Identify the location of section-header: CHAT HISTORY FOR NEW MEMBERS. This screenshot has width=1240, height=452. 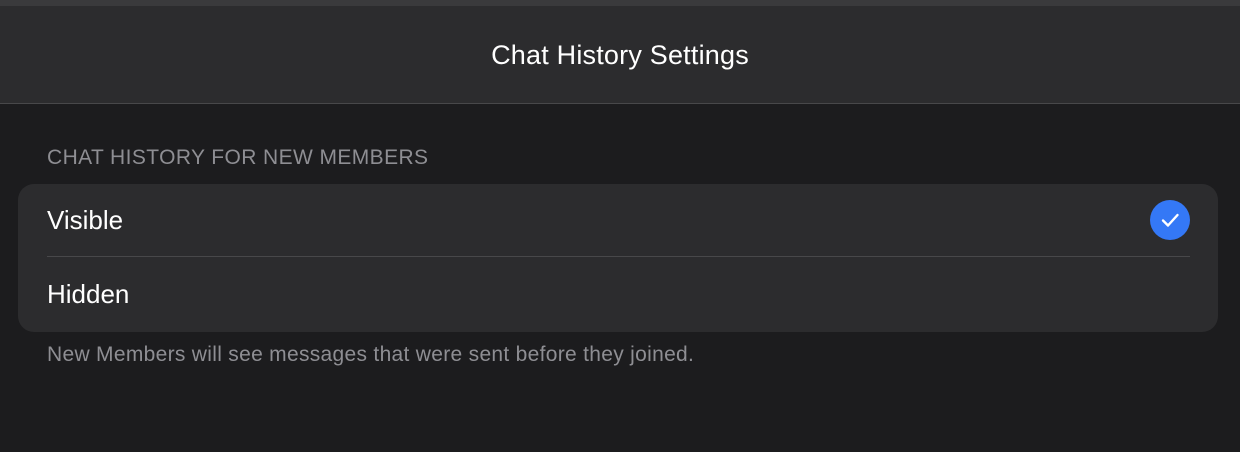
(238, 157).